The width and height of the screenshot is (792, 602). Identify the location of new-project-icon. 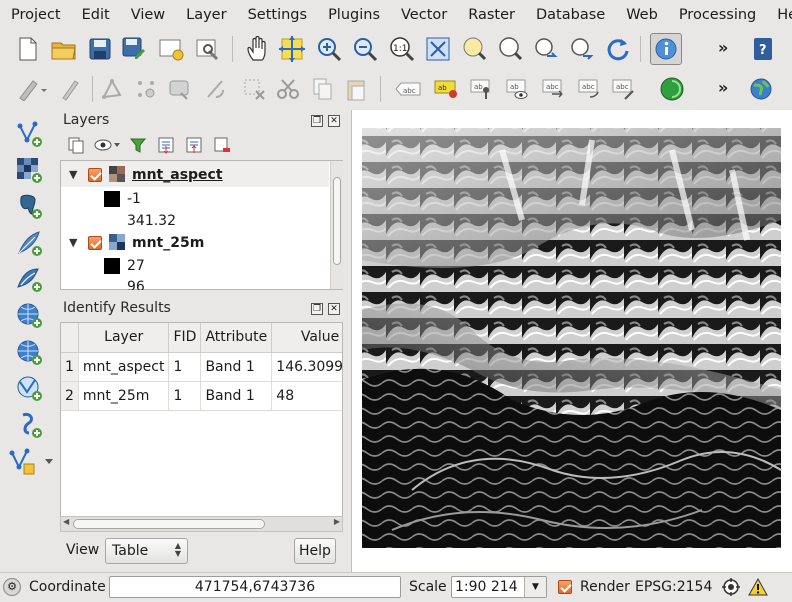
(28, 49).